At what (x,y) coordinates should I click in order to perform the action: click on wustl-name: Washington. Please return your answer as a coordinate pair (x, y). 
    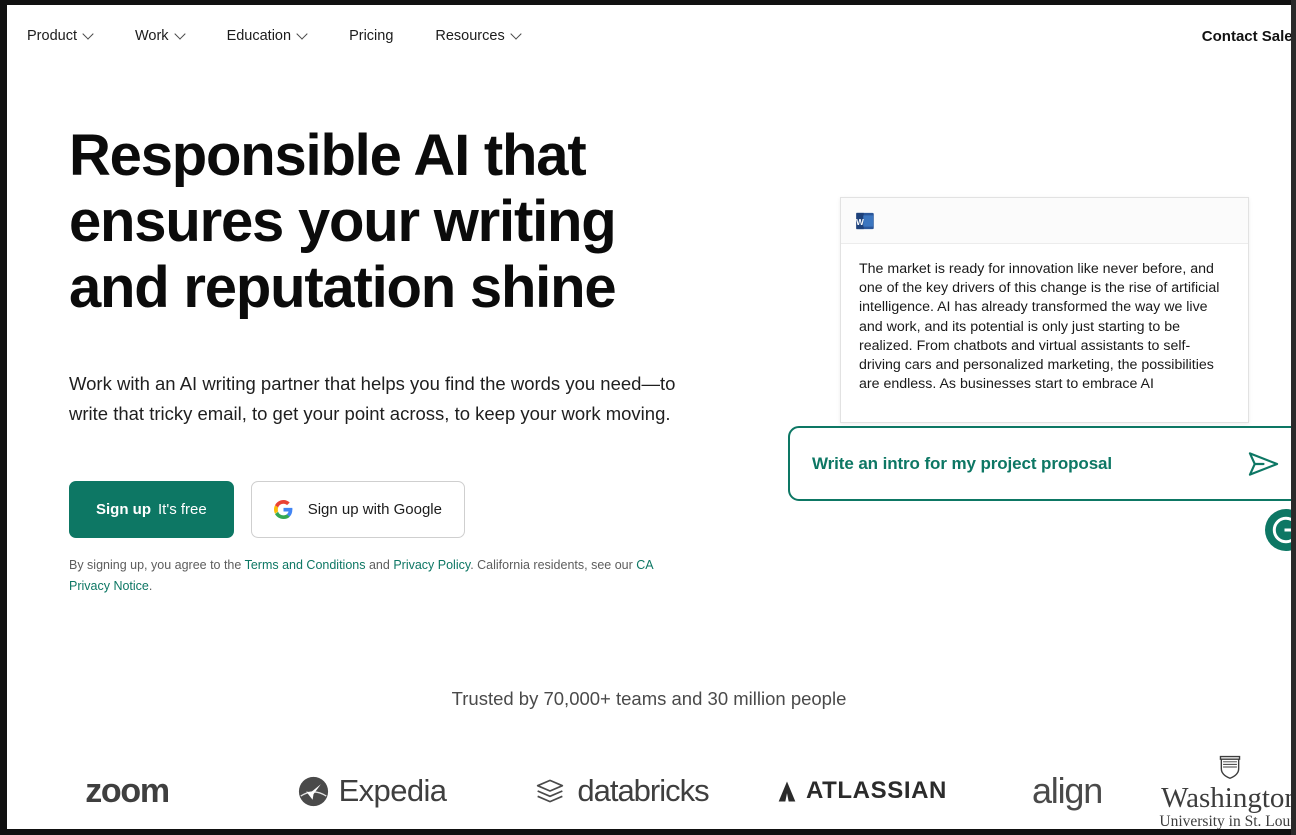
    Looking at the image, I should click on (1226, 797).